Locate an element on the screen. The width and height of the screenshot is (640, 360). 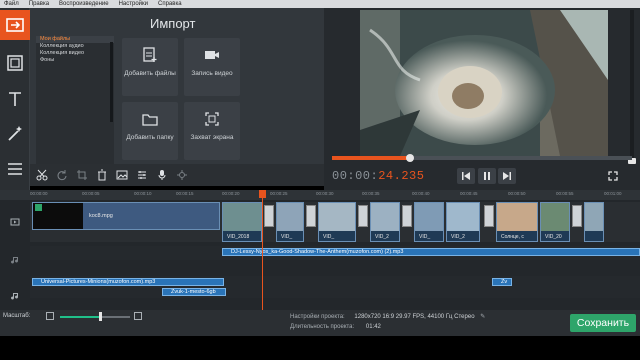
list-item: Коллекция аудио is located at coordinates (75, 46).